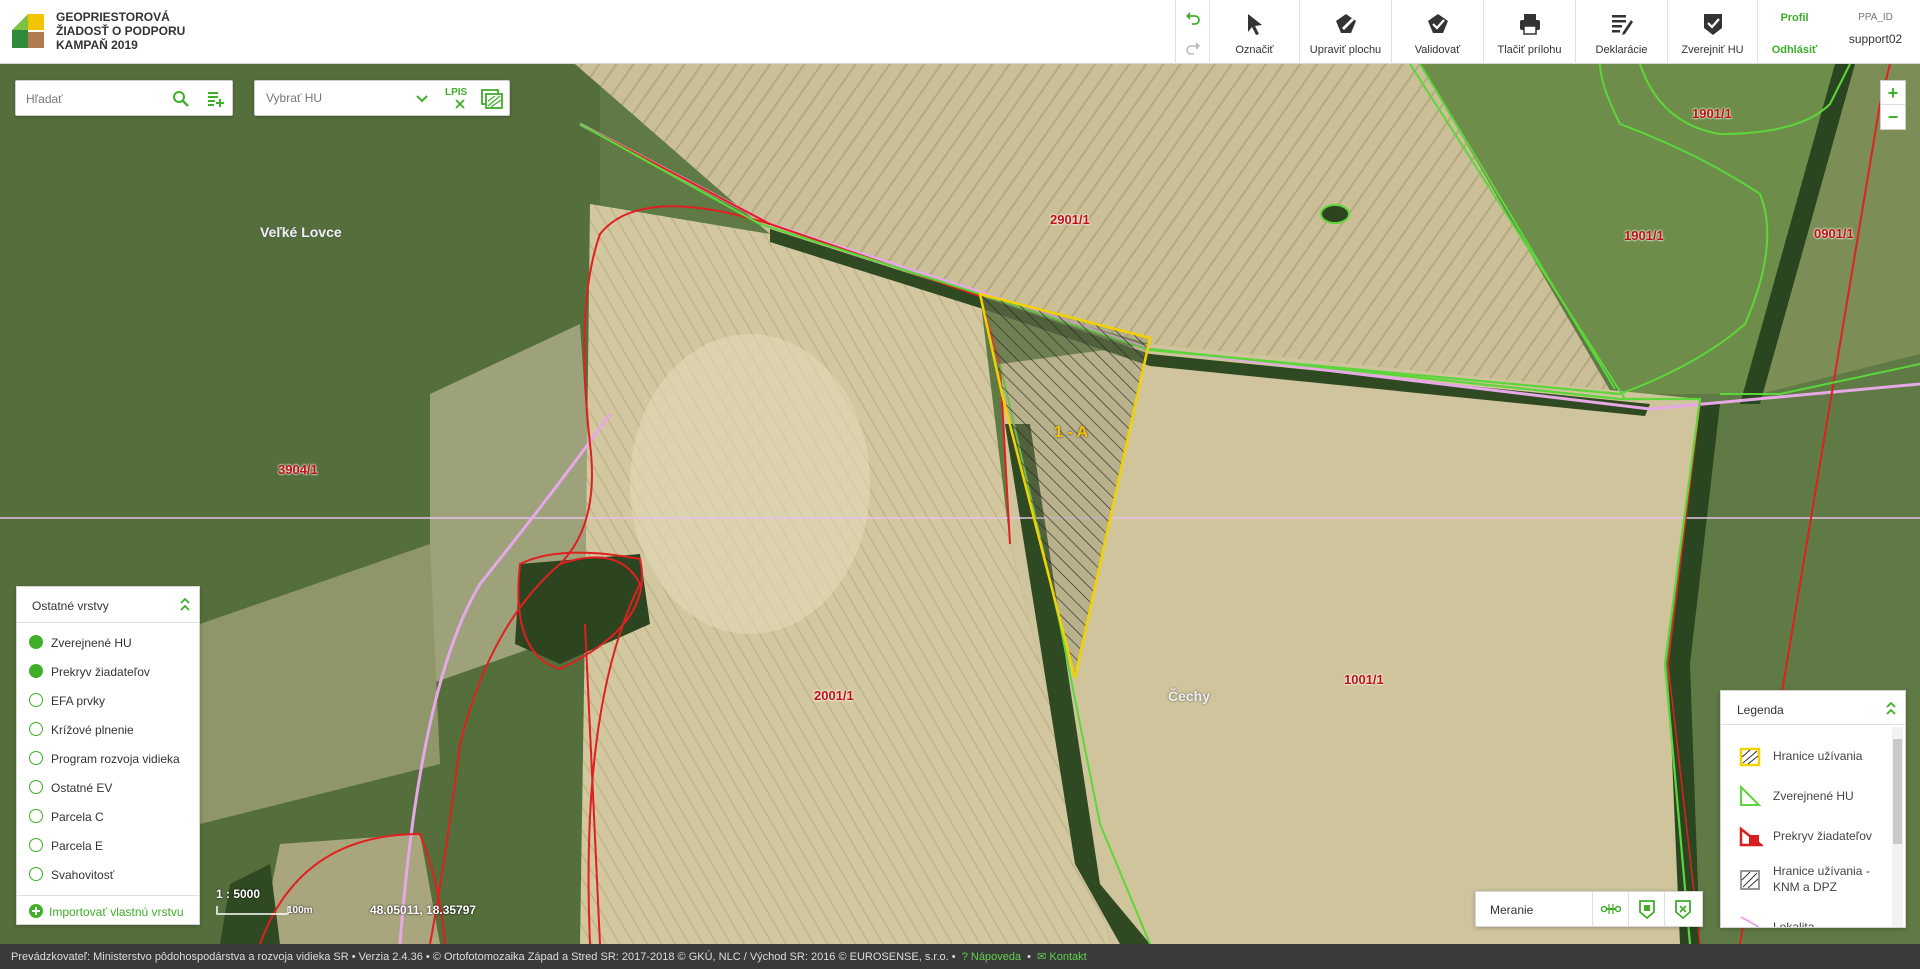 Image resolution: width=1920 pixels, height=969 pixels. What do you see at coordinates (1042, 957) in the screenshot?
I see `mail-icon: ✉` at bounding box center [1042, 957].